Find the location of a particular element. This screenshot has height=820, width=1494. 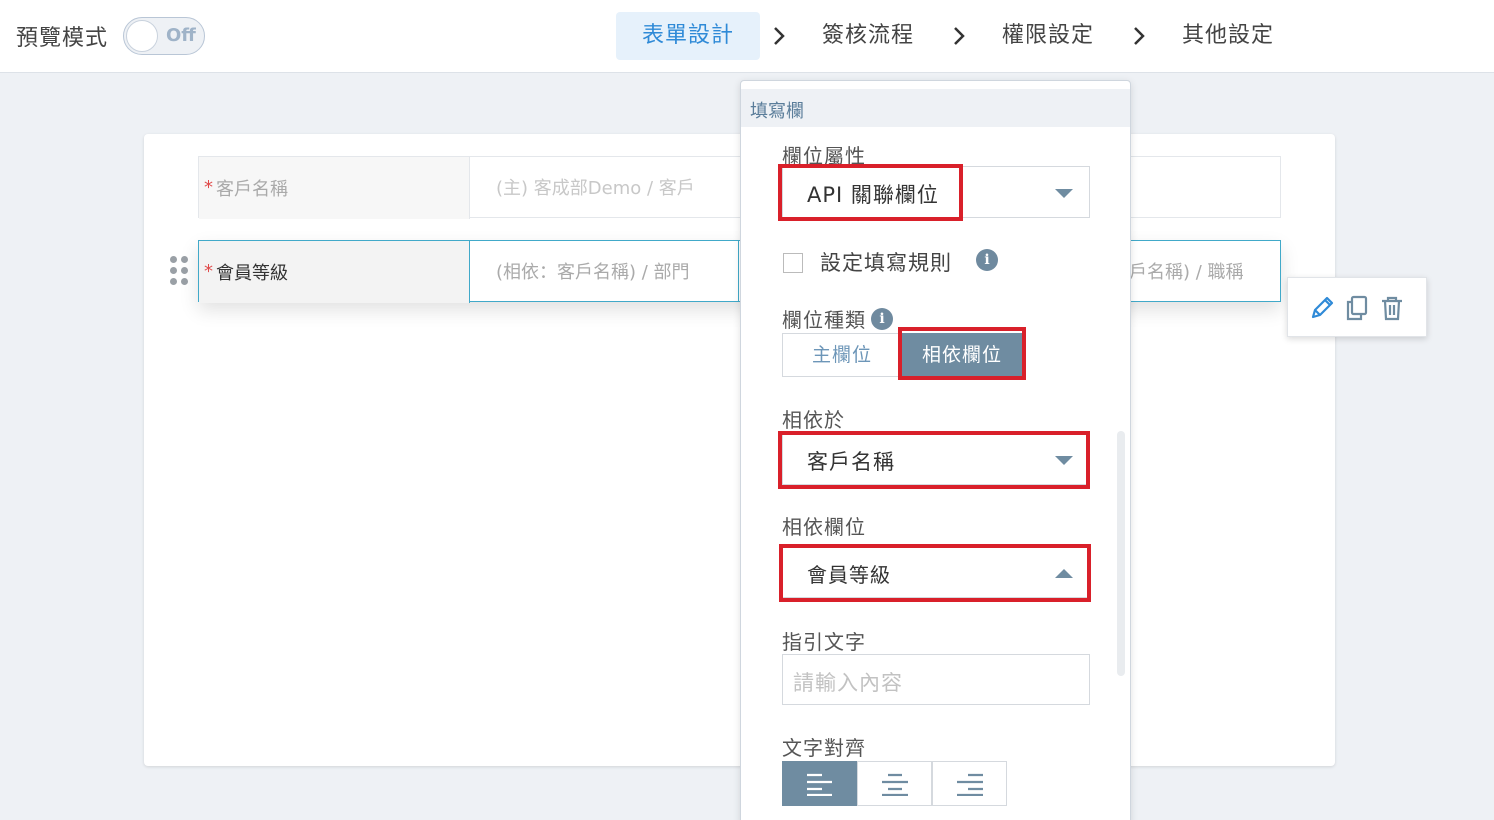

field-placeholder-secondary: 戶名稱) / 職稱 is located at coordinates (1186, 272).